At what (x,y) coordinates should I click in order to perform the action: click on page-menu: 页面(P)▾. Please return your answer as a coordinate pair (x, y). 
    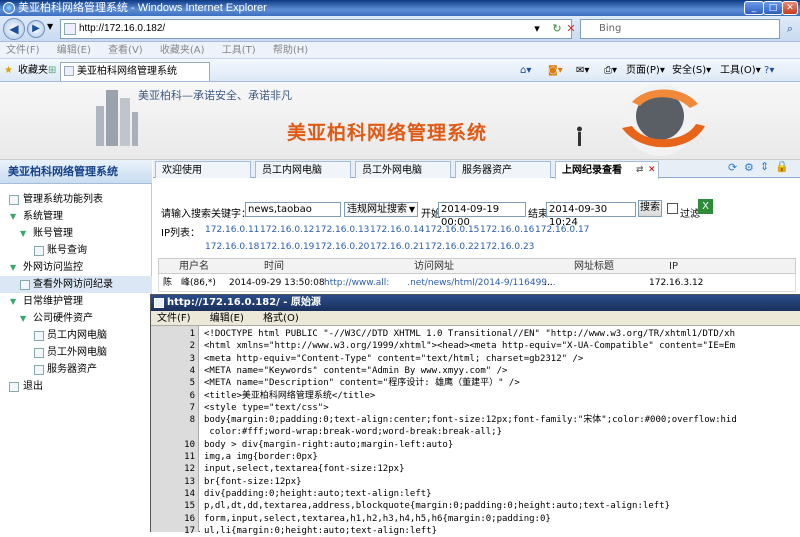
    Looking at the image, I should click on (645, 70).